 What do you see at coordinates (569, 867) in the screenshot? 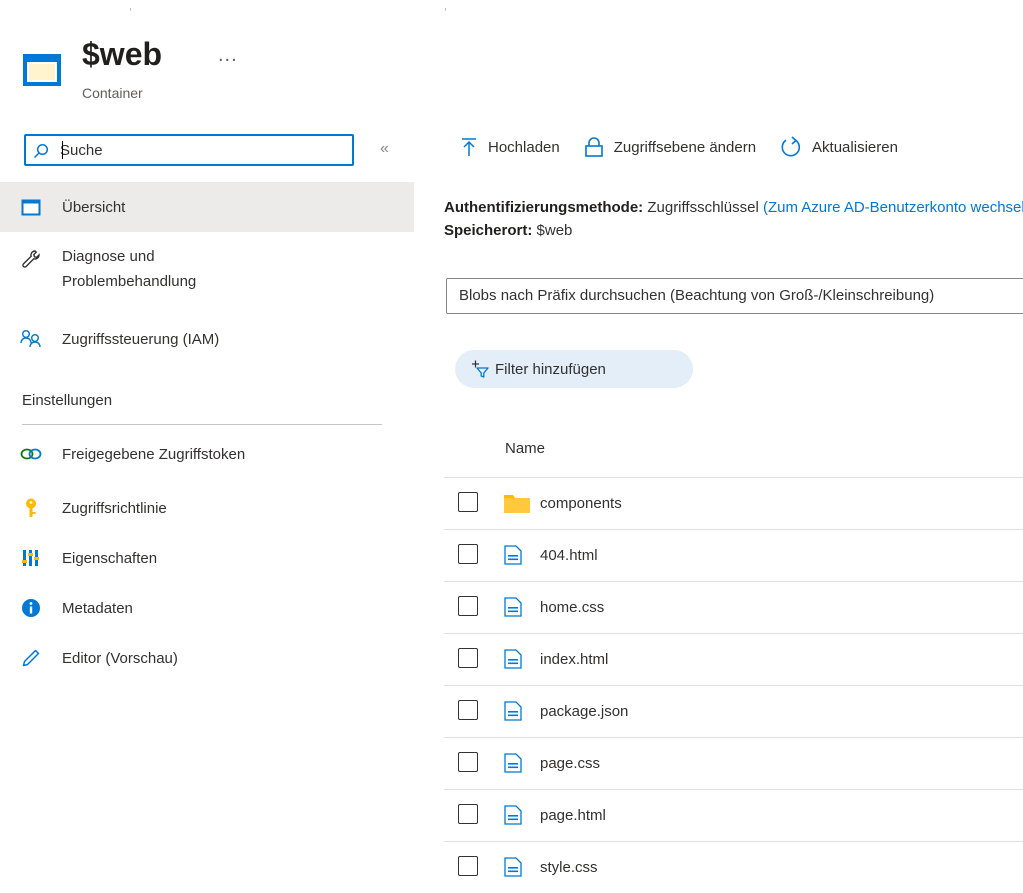
I see `blob-name: style.css` at bounding box center [569, 867].